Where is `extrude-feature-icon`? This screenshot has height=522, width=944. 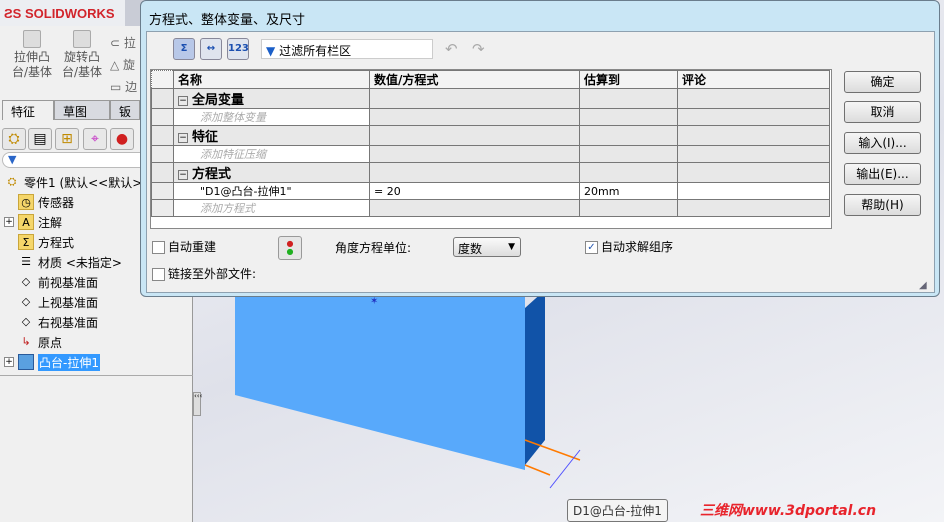
extrude-feature-icon is located at coordinates (26, 362).